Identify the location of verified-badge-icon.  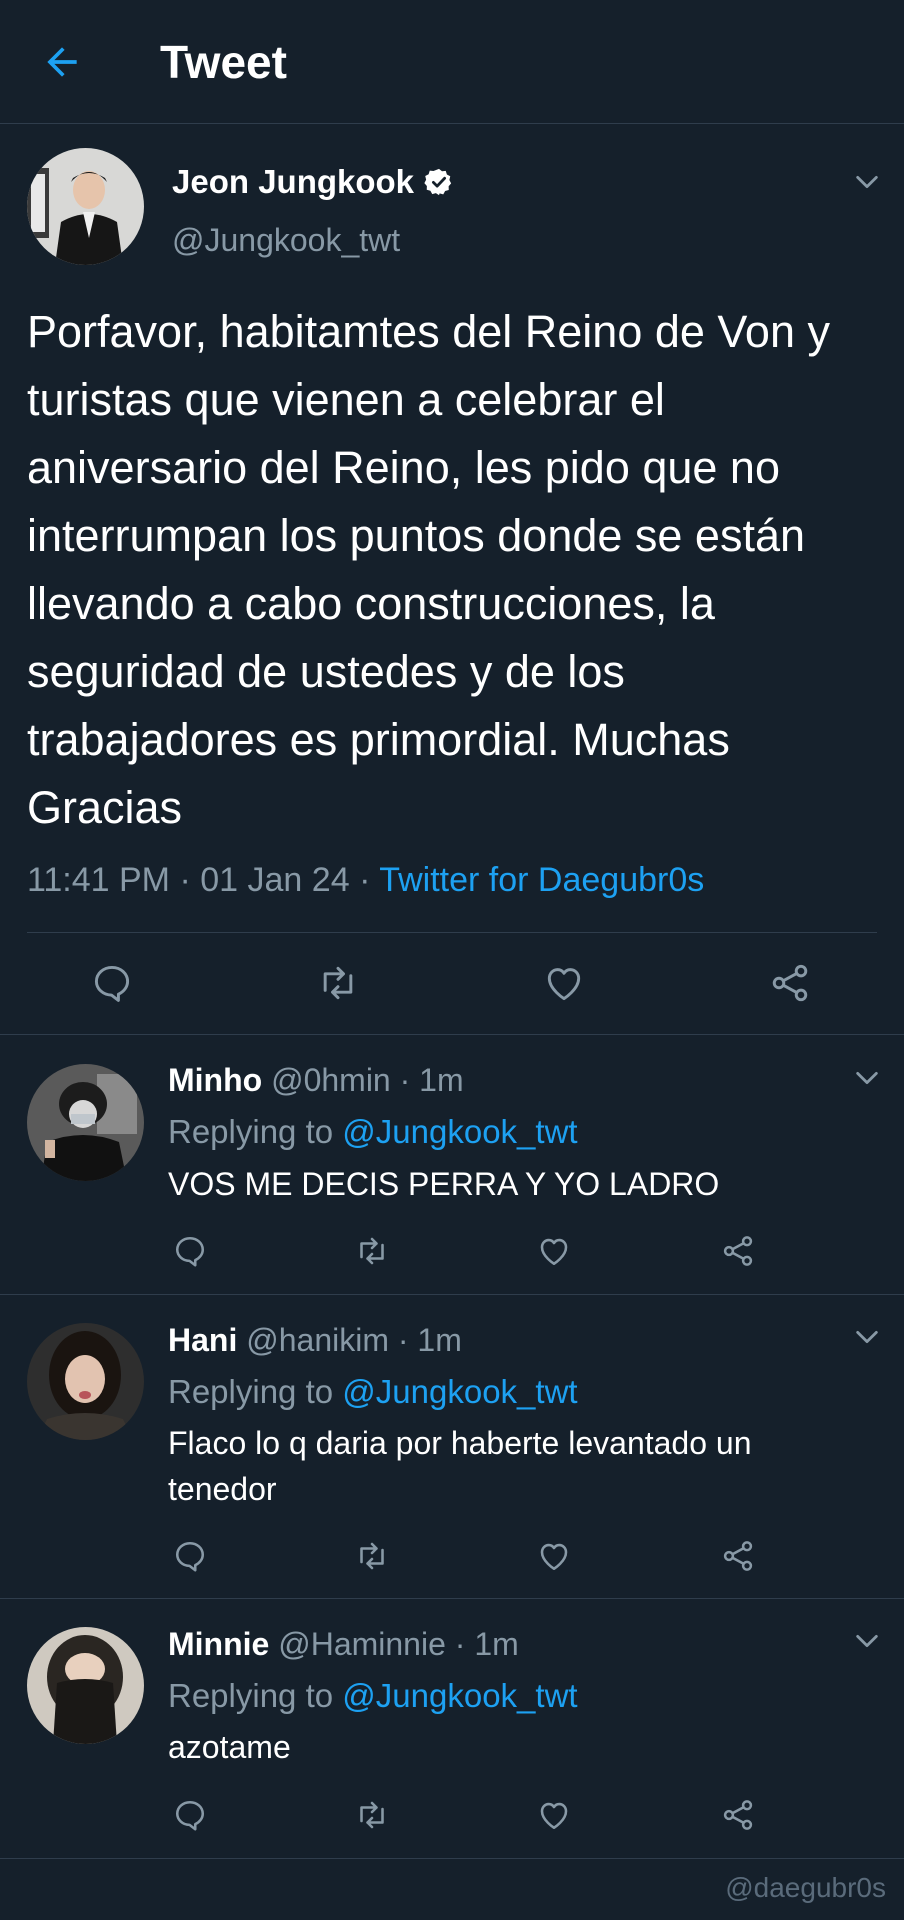
(438, 182).